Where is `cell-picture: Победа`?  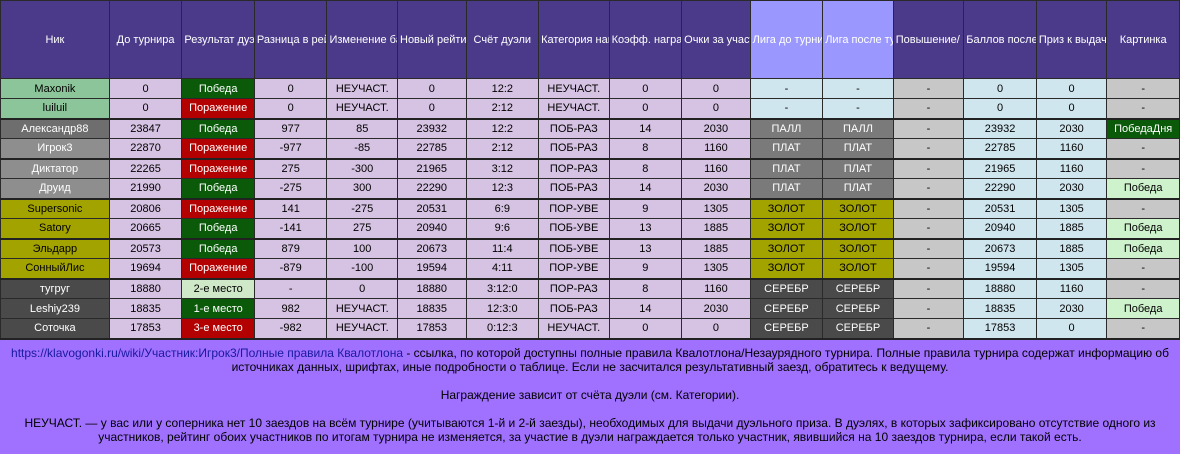 cell-picture: Победа is located at coordinates (1143, 308).